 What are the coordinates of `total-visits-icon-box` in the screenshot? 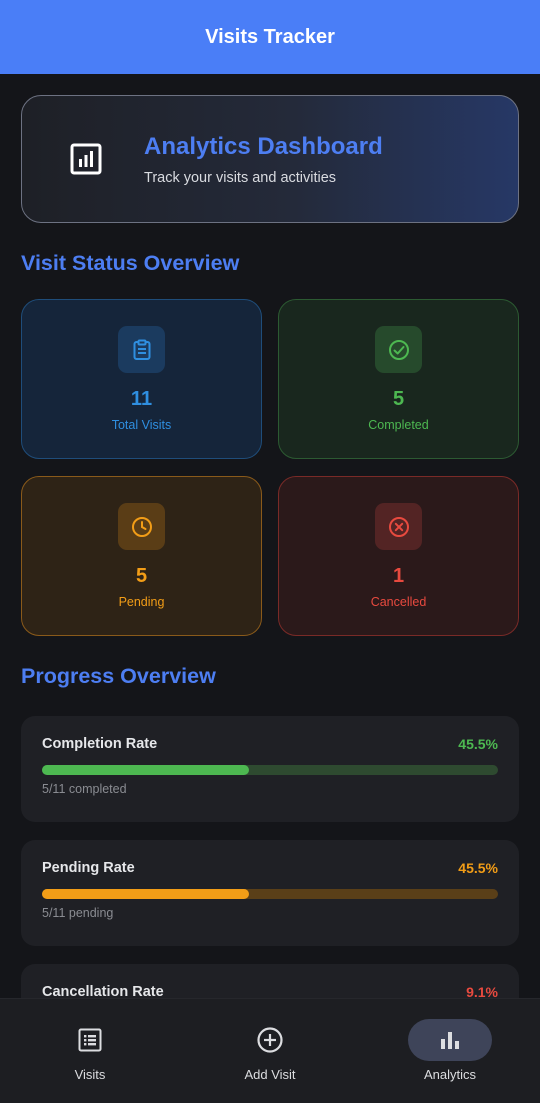 It's located at (141, 349).